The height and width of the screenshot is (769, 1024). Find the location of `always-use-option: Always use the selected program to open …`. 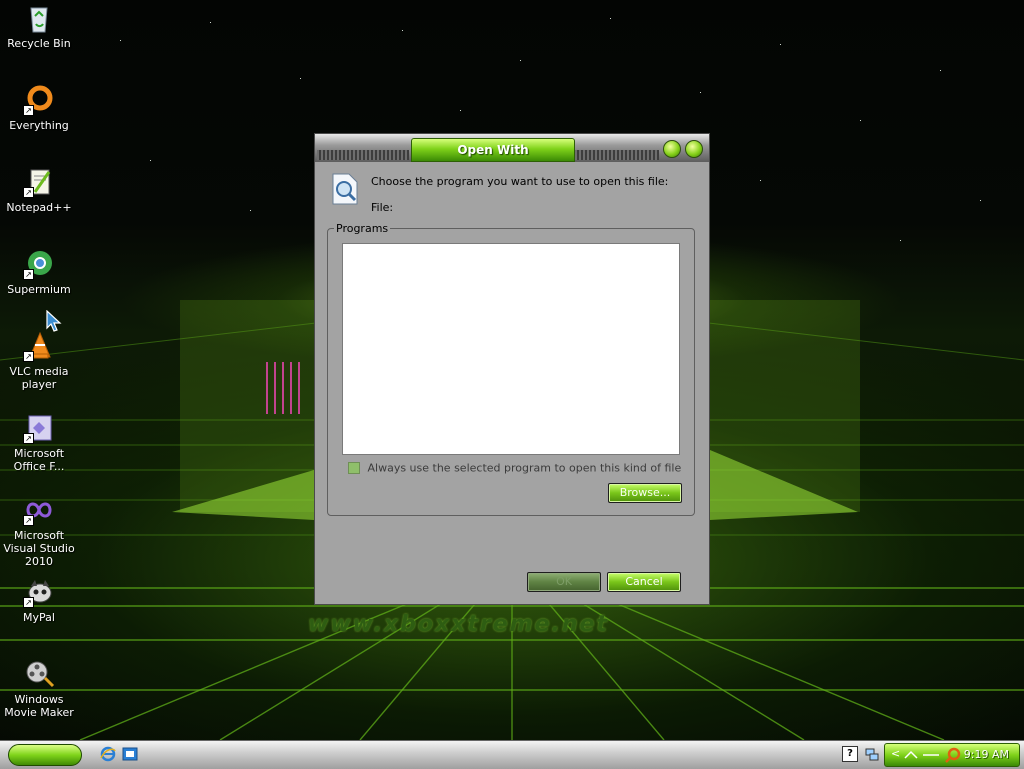

always-use-option: Always use the selected program to open … is located at coordinates (514, 468).